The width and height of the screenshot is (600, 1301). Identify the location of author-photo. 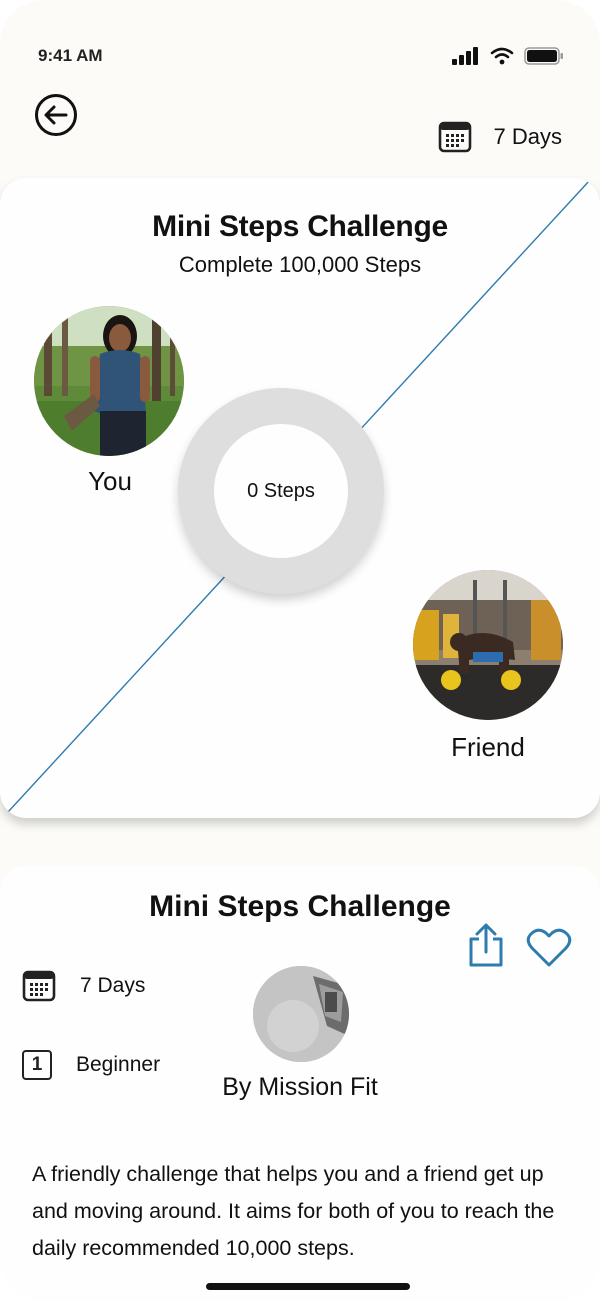
(301, 1014).